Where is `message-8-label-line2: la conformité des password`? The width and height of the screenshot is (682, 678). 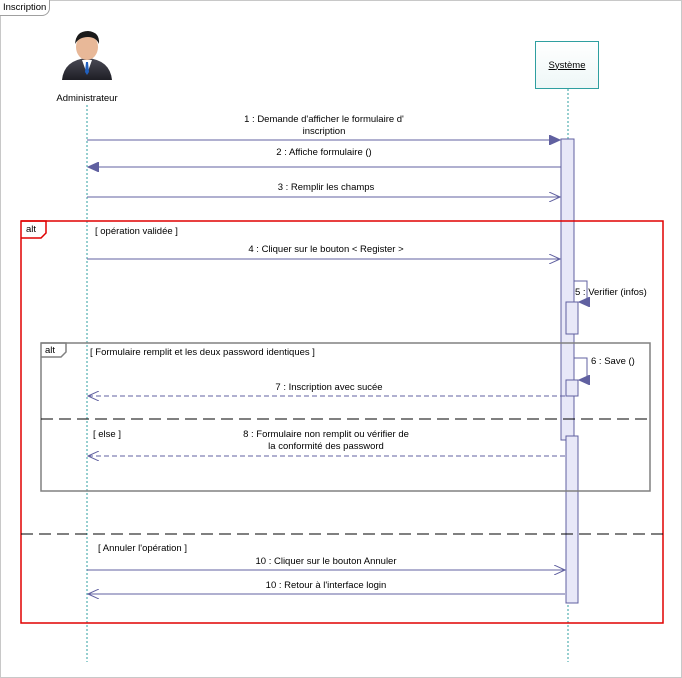 message-8-label-line2: la conformité des password is located at coordinates (326, 446).